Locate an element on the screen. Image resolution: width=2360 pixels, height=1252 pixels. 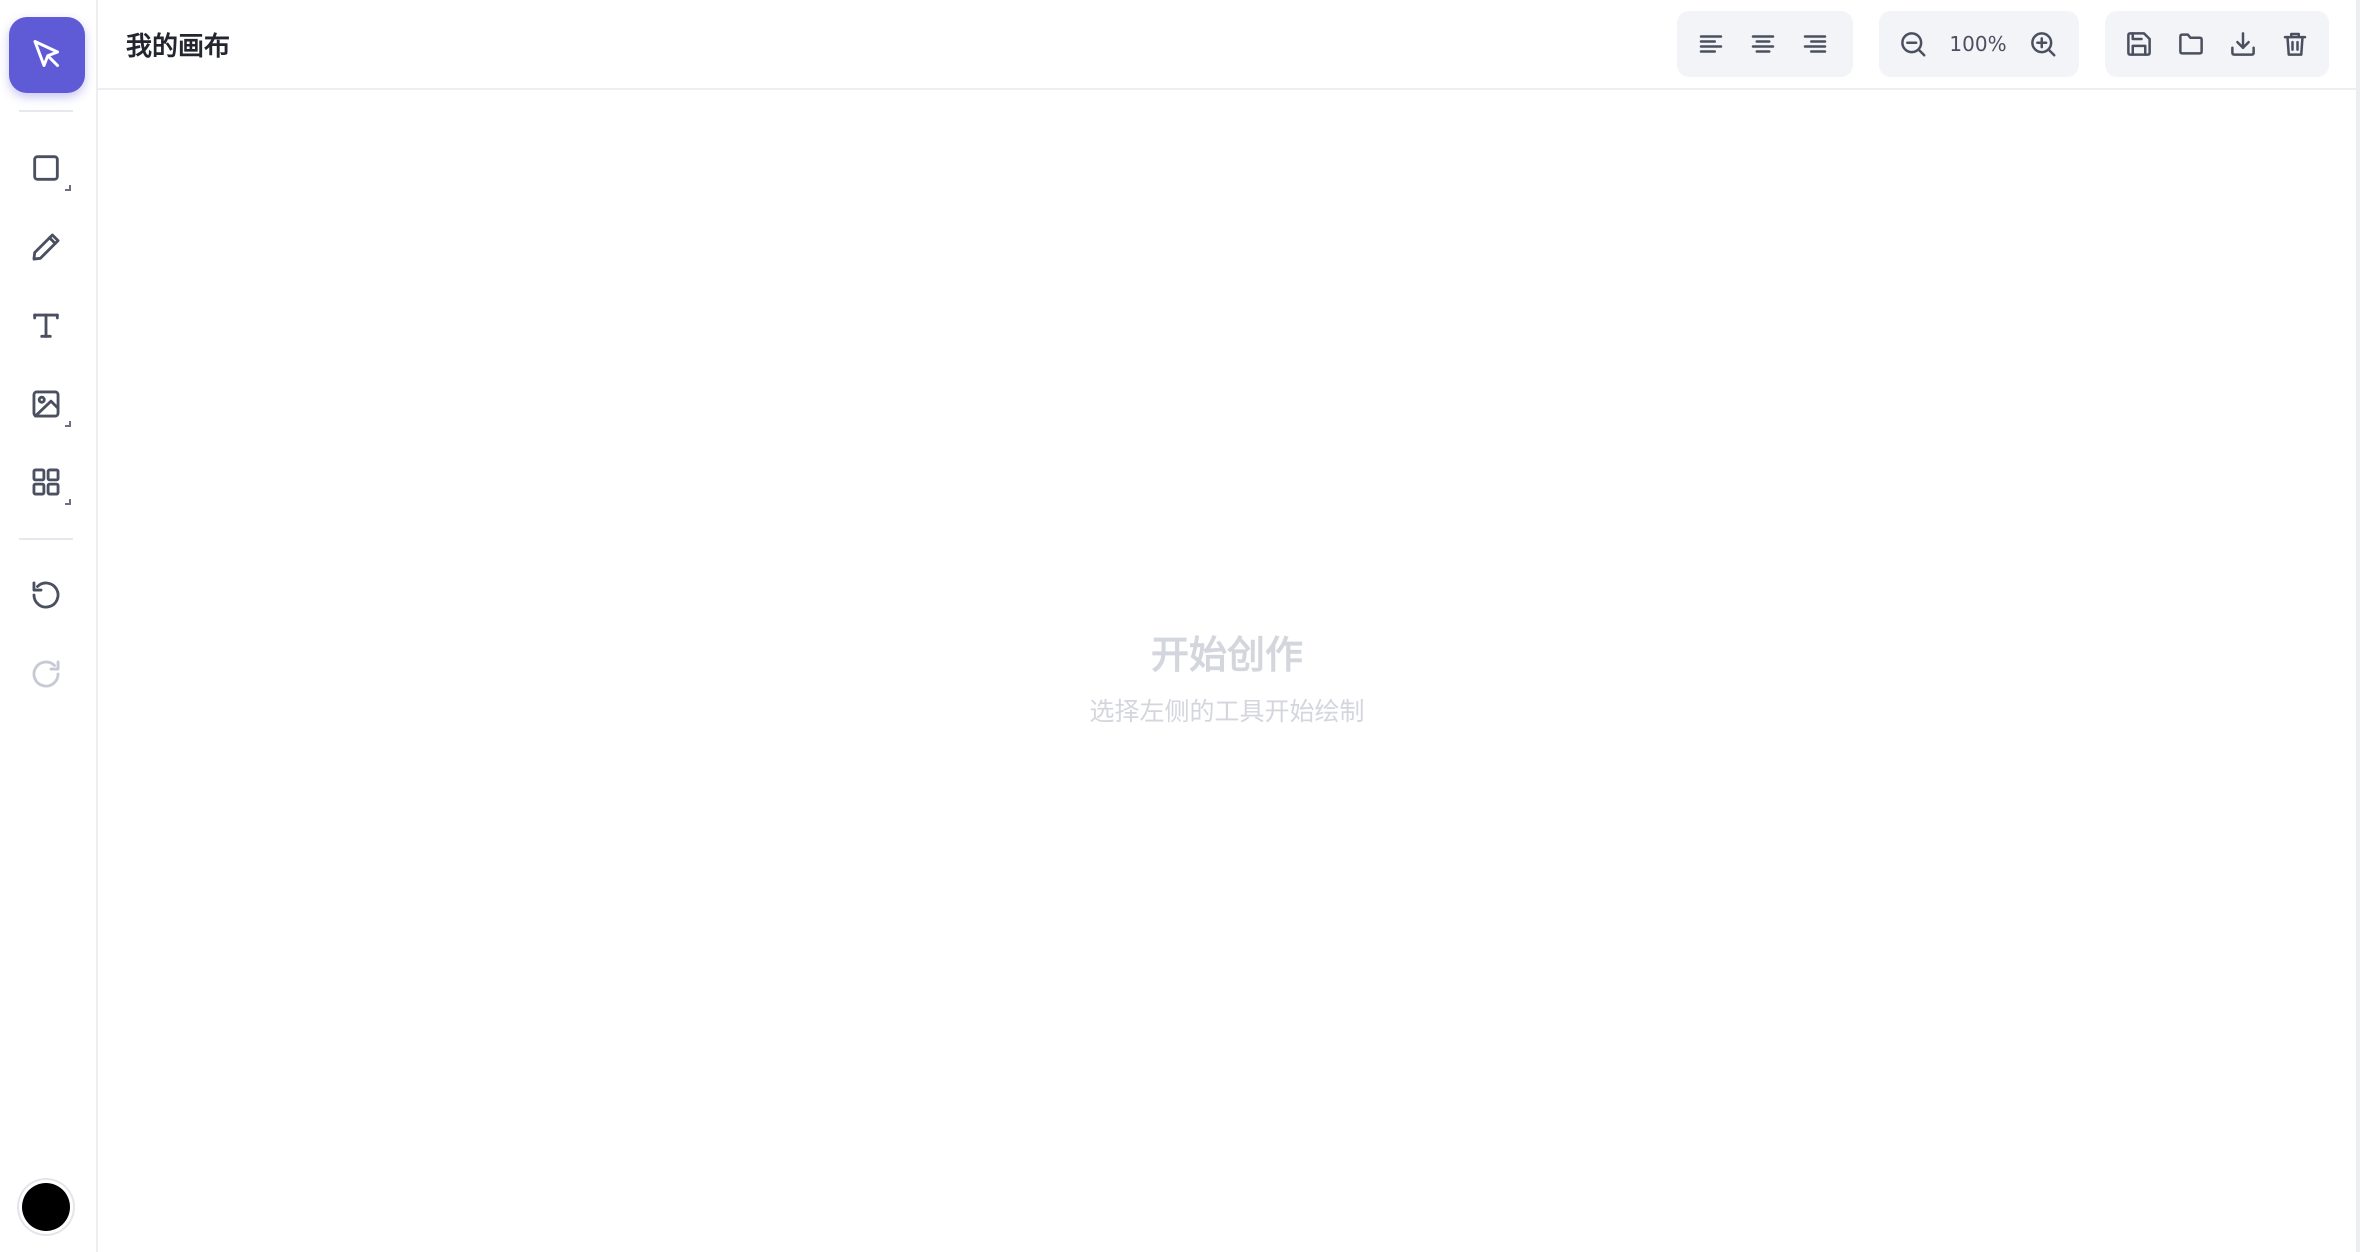
pencil-icon is located at coordinates (46, 247).